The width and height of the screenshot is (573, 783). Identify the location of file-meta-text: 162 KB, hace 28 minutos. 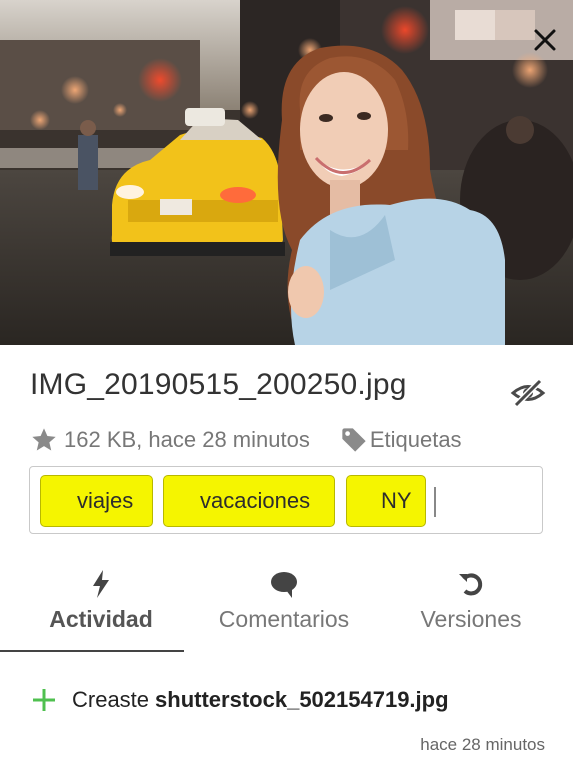
(187, 439).